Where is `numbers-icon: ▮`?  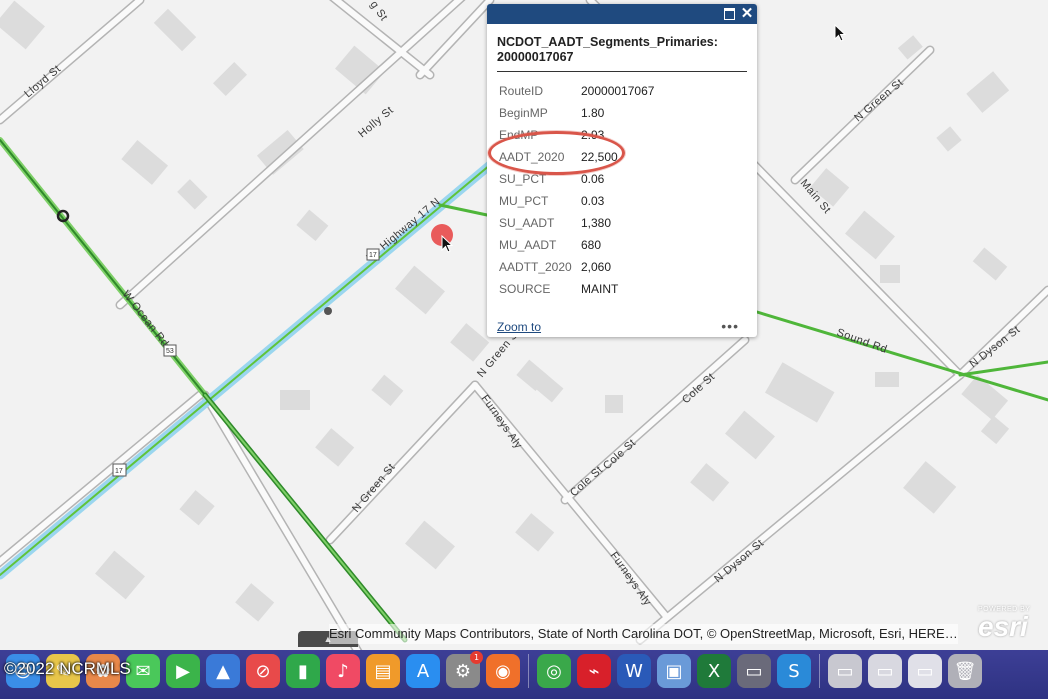
numbers-icon: ▮ is located at coordinates (303, 671).